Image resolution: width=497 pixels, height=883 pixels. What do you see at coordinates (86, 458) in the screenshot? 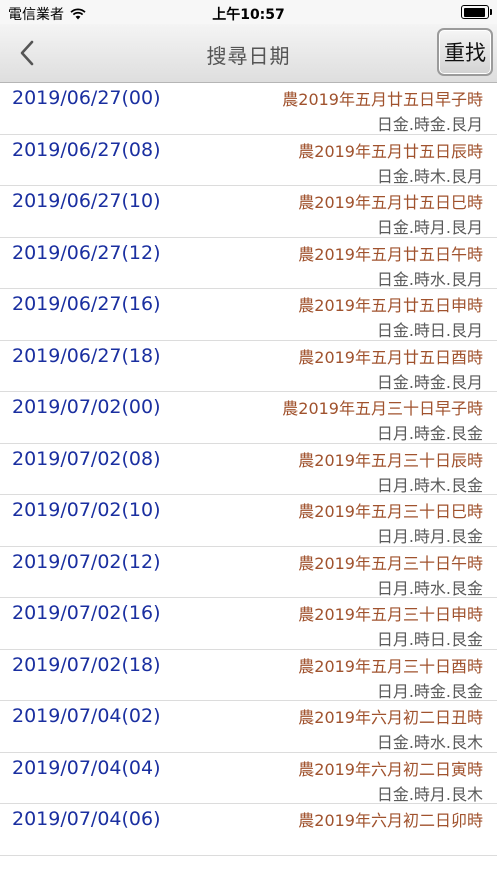
I see `row-date: 2019/07/02(08)` at bounding box center [86, 458].